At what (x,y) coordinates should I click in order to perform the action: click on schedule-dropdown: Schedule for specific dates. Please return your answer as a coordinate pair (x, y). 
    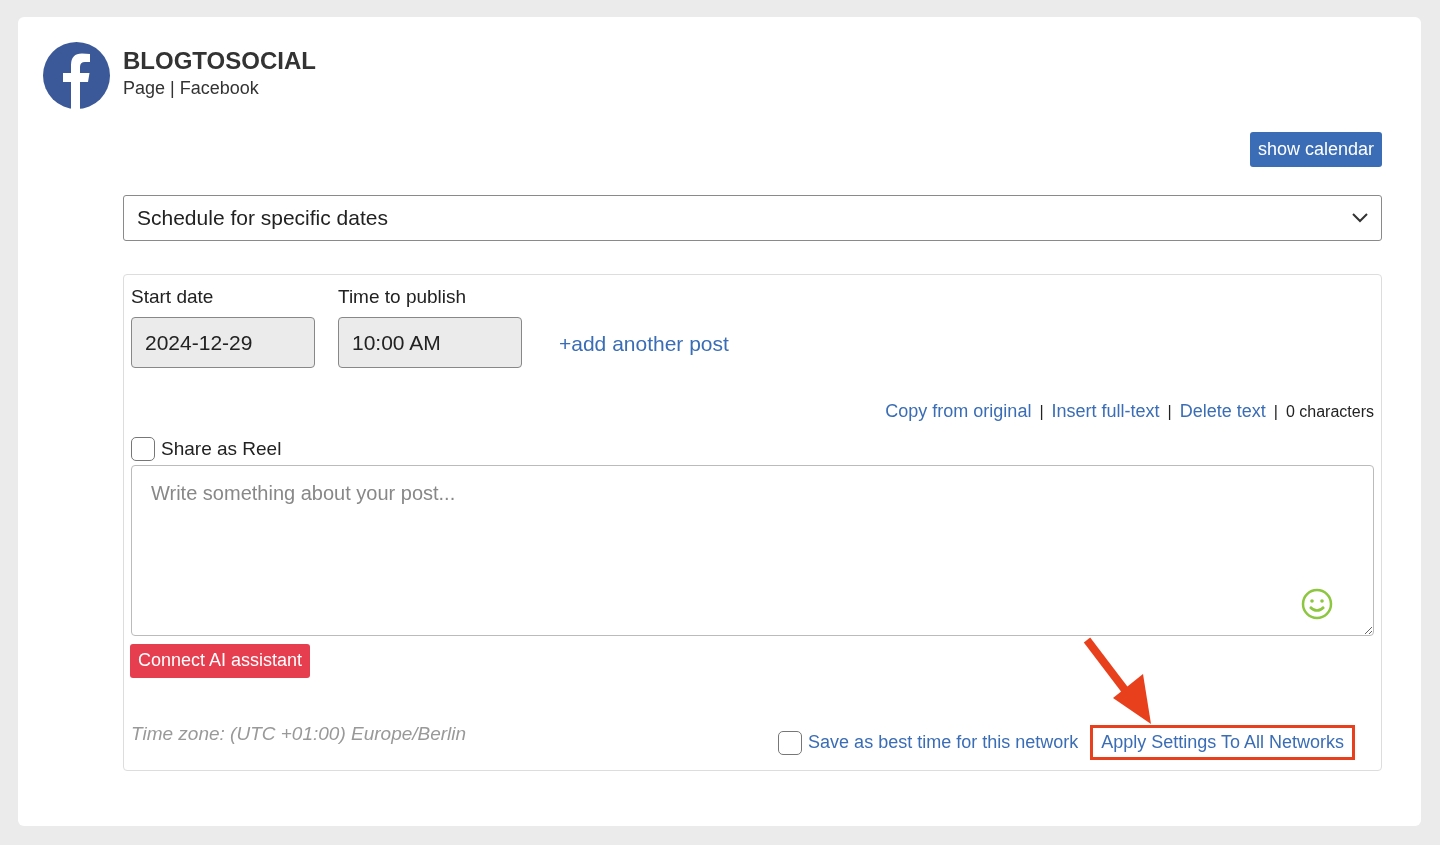
    Looking at the image, I should click on (752, 218).